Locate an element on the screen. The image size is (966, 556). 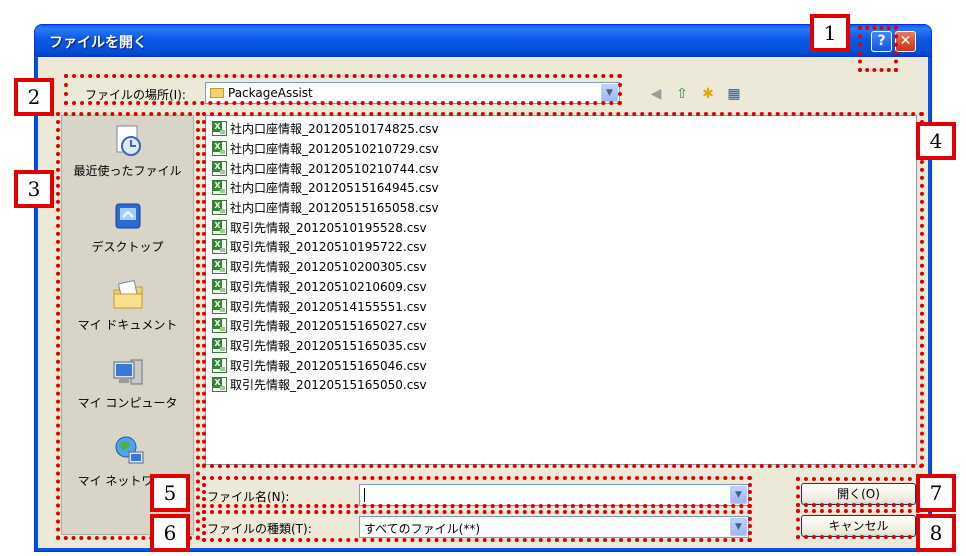
cancel-button: キャンセル is located at coordinates (858, 526).